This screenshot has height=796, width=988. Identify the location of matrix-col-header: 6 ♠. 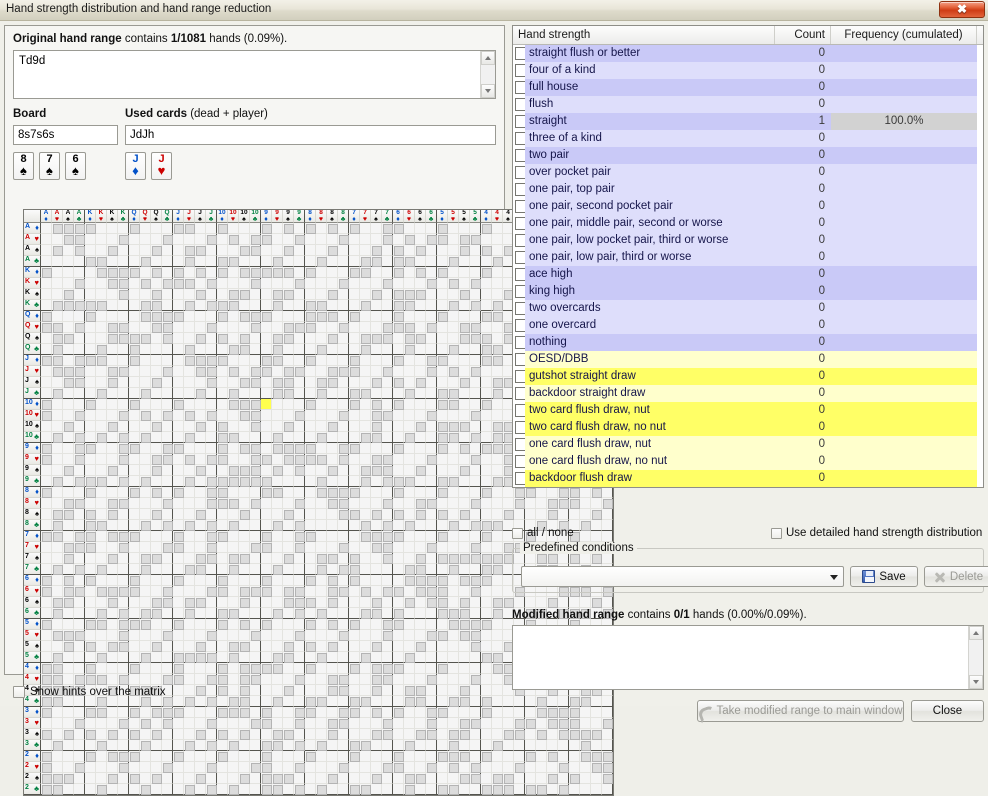
(420, 216).